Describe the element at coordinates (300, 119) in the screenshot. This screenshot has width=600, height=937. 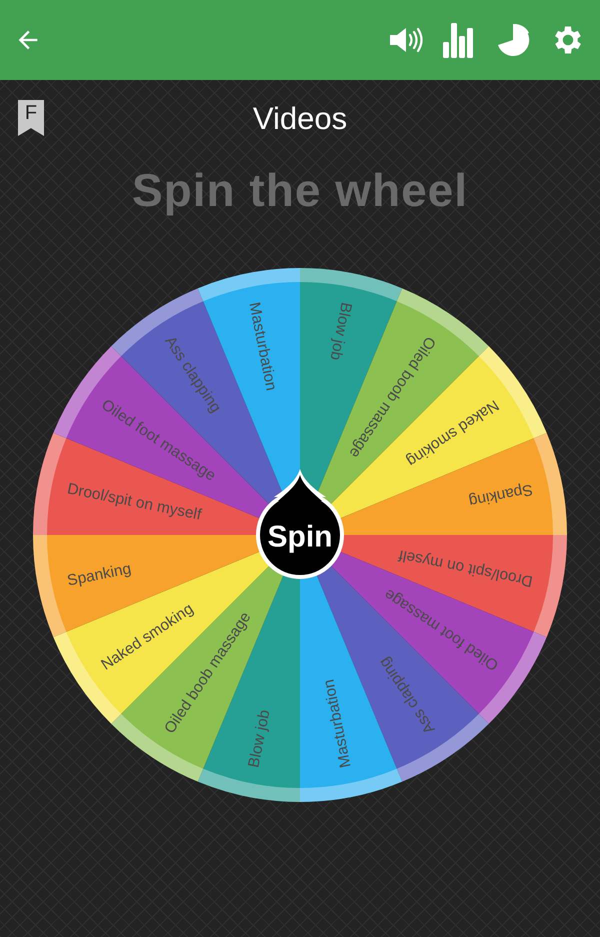
I see `page-title: Videos` at that location.